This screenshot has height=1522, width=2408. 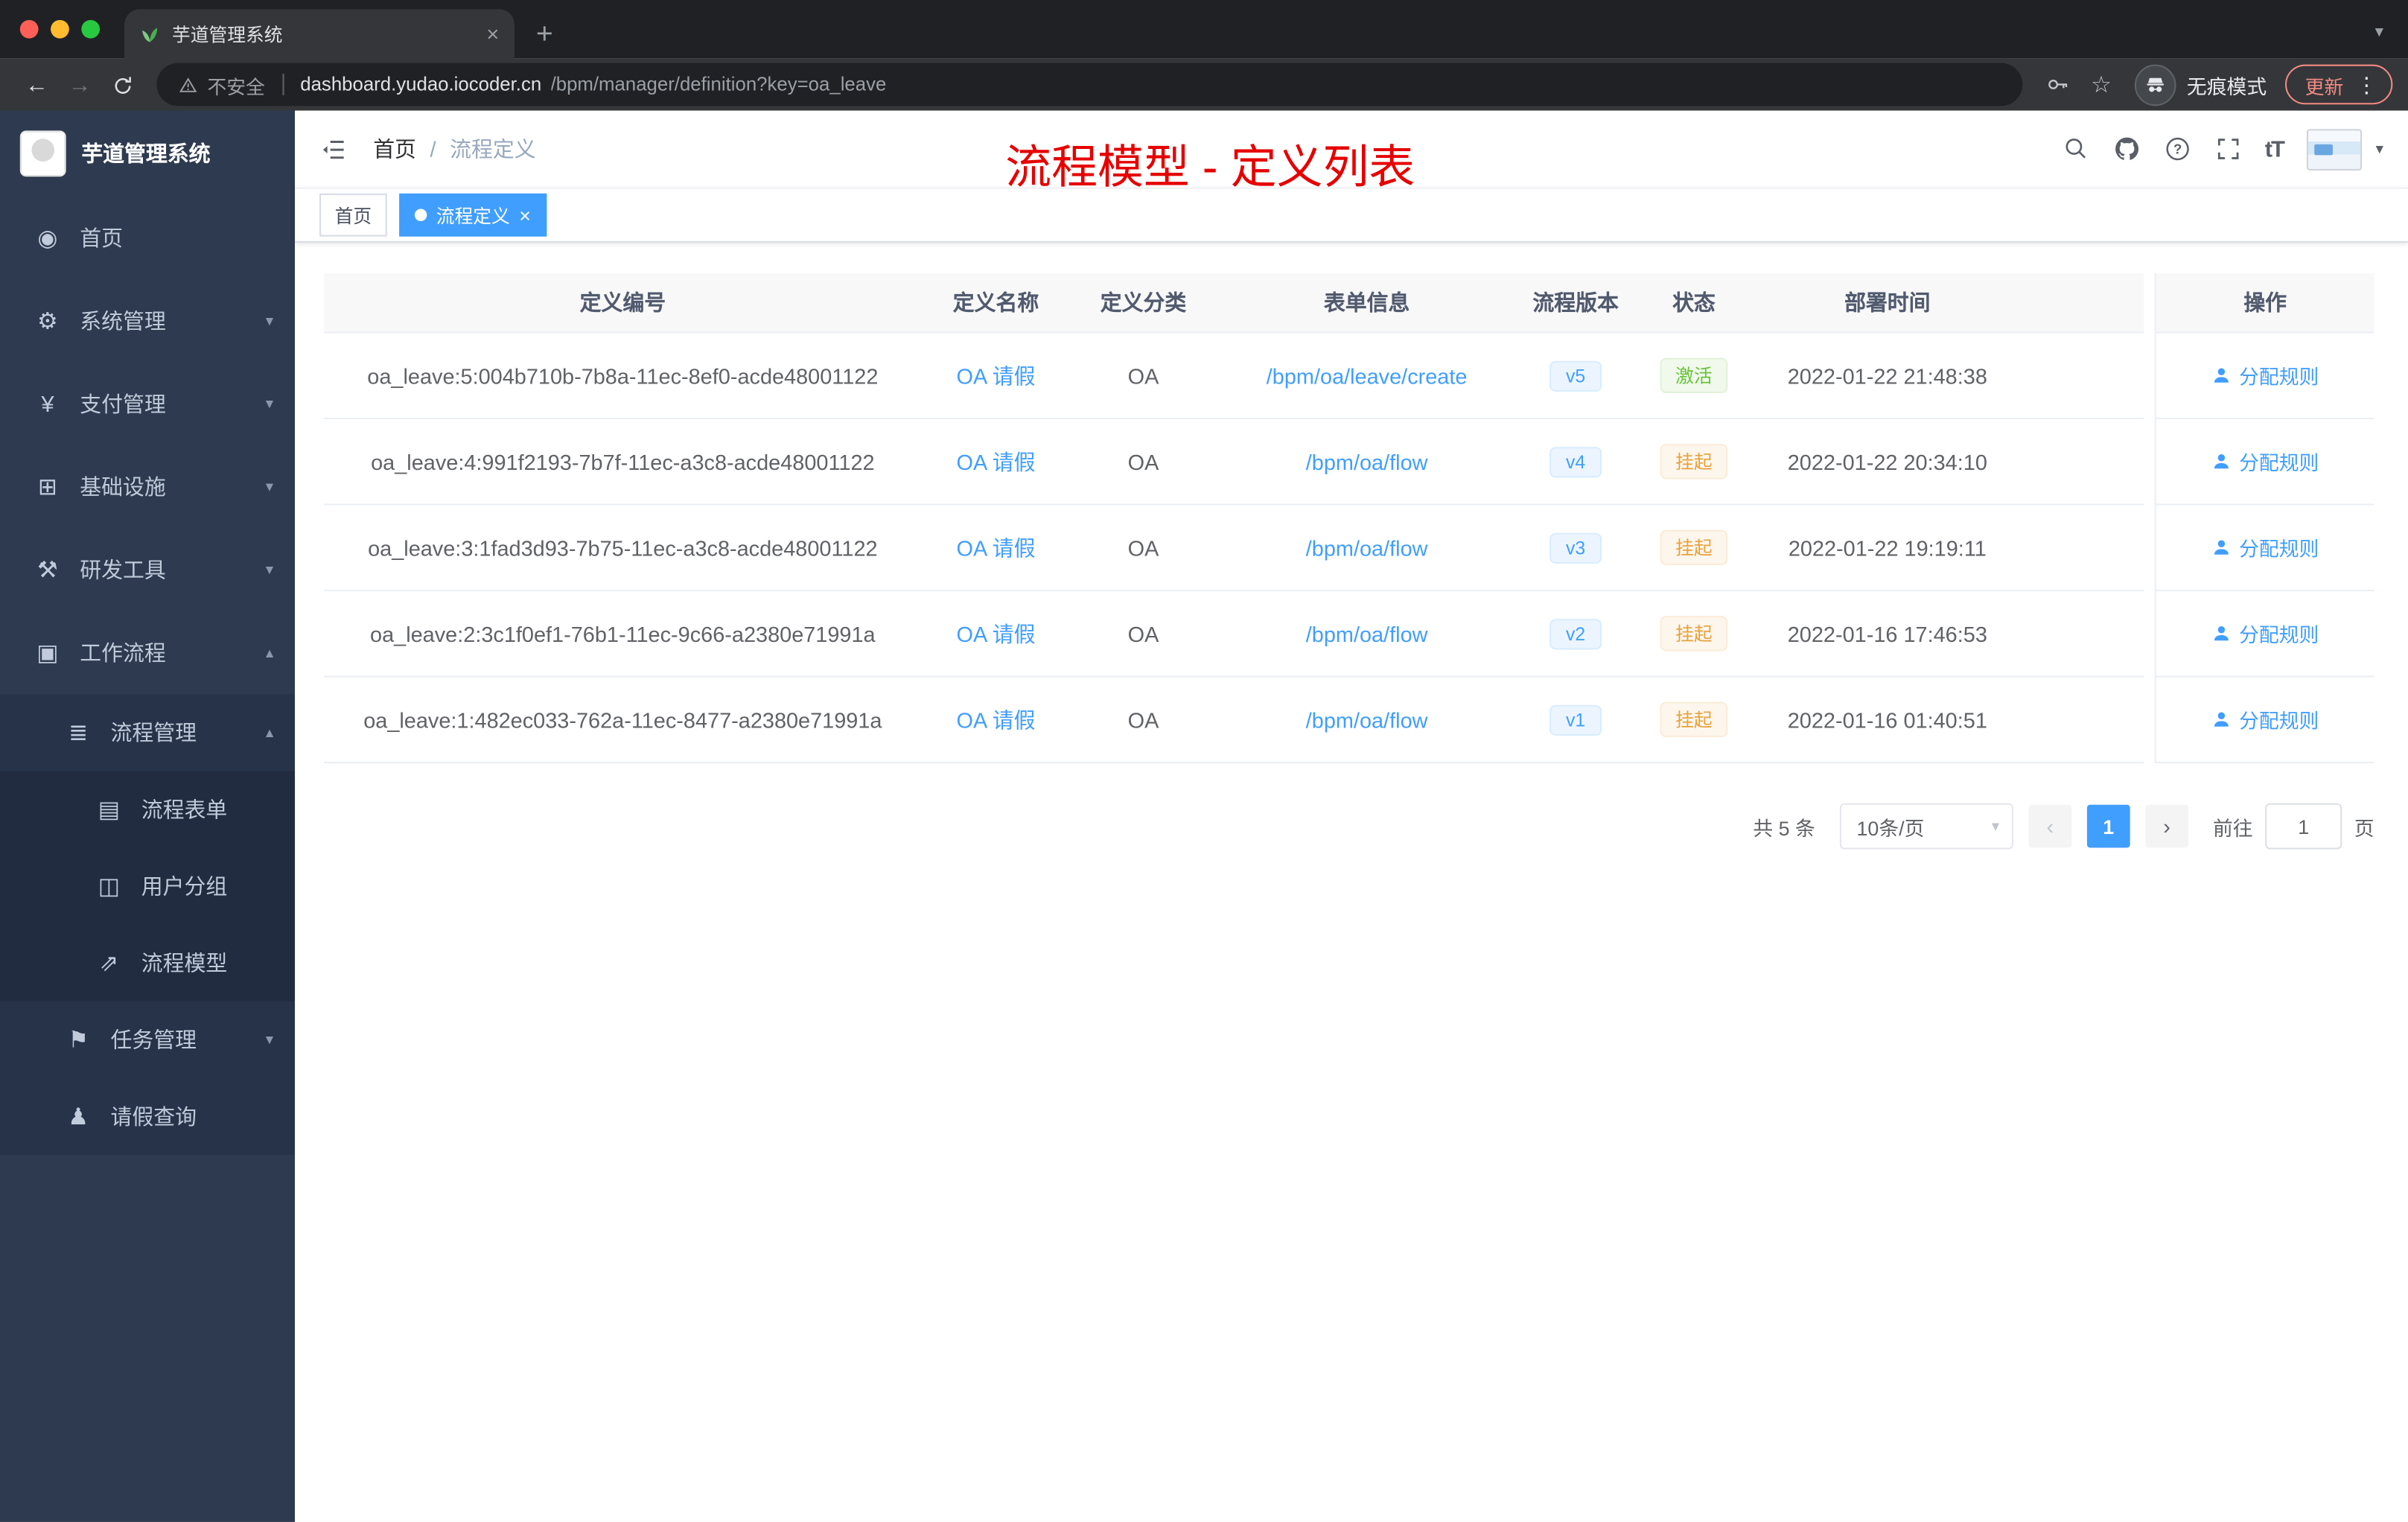 What do you see at coordinates (147, 486) in the screenshot?
I see `sidebar-item: ⊞ 基础设施 ▾` at bounding box center [147, 486].